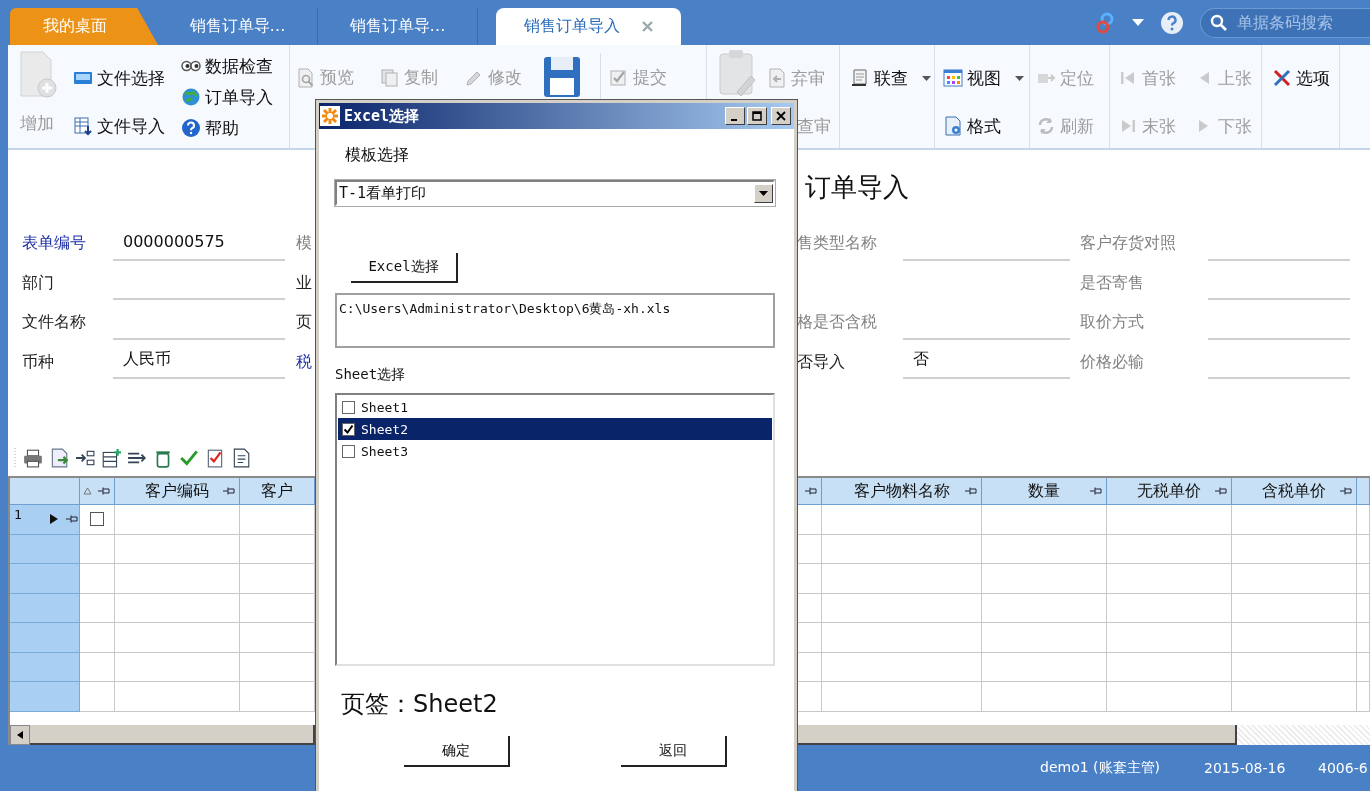  I want to click on field-label: 业, so click(304, 283).